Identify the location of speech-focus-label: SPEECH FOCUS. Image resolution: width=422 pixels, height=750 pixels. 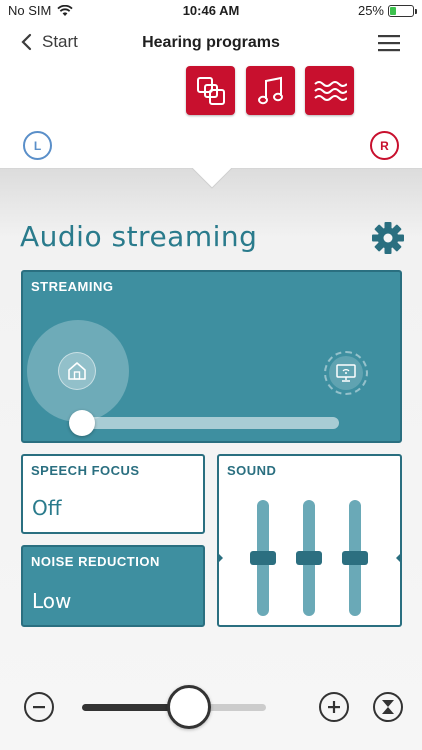
(85, 470).